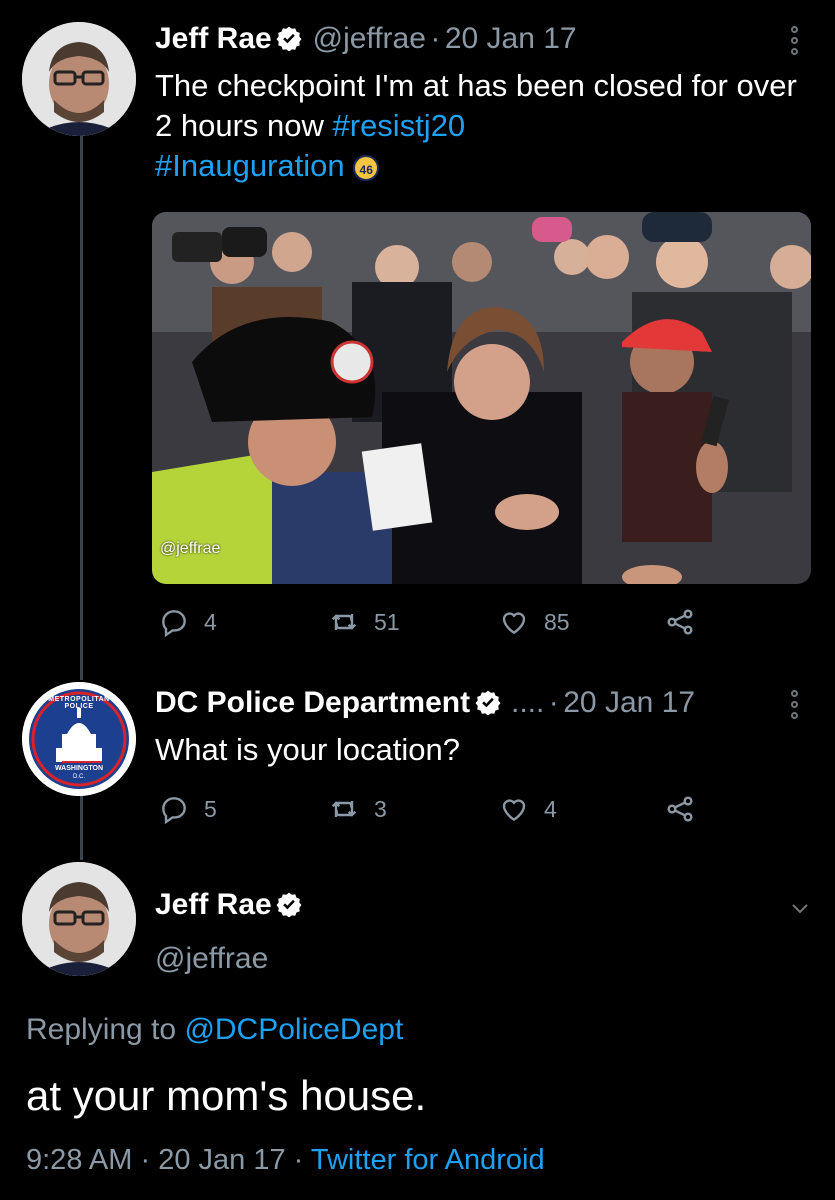 The height and width of the screenshot is (1200, 835). What do you see at coordinates (79, 768) in the screenshot?
I see `logo-text-bottom: WASHINGTON` at bounding box center [79, 768].